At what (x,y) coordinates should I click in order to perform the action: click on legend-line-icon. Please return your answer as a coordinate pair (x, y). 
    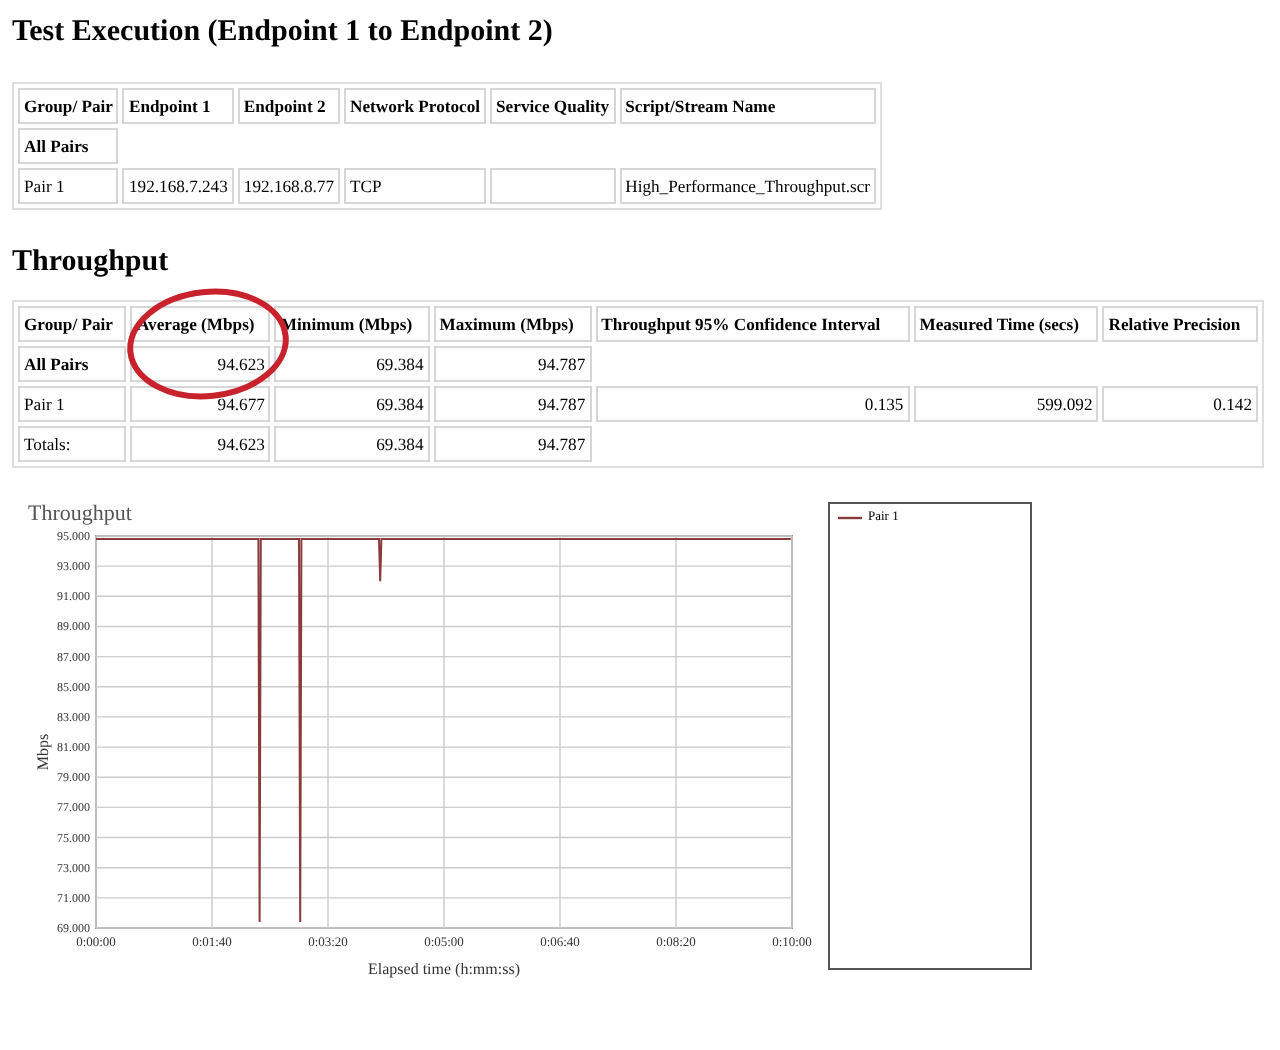
    Looking at the image, I should click on (850, 517).